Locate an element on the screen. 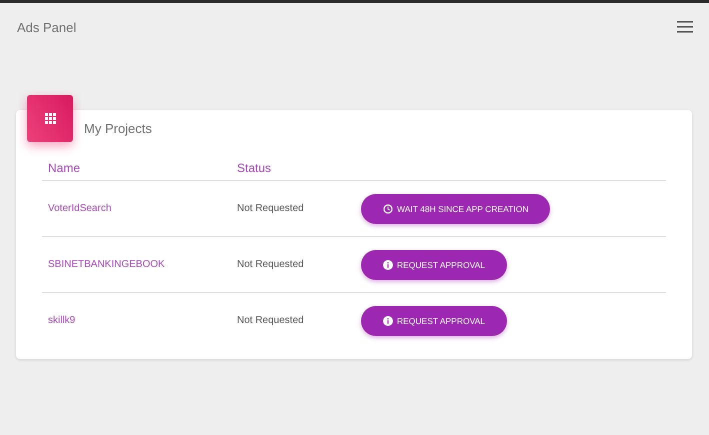 This screenshot has height=435, width=709. column-header: Status is located at coordinates (254, 167).